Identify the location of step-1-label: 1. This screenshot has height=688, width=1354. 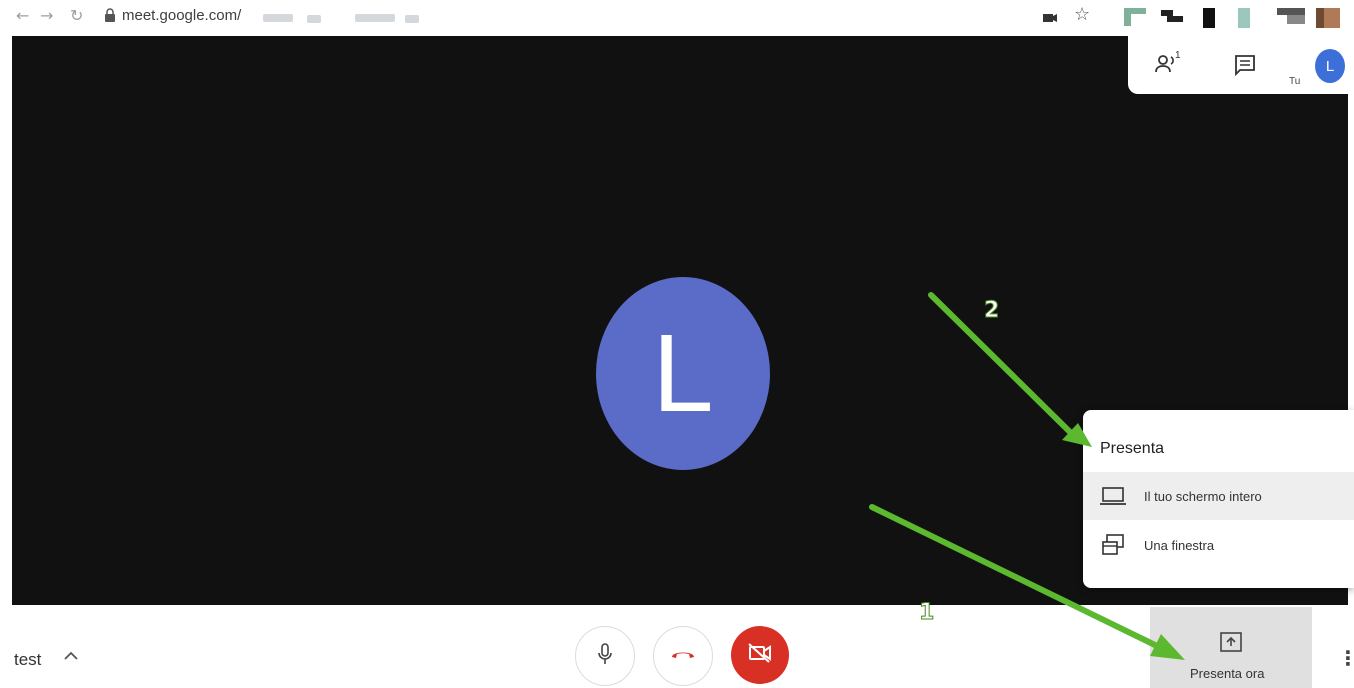
(926, 613).